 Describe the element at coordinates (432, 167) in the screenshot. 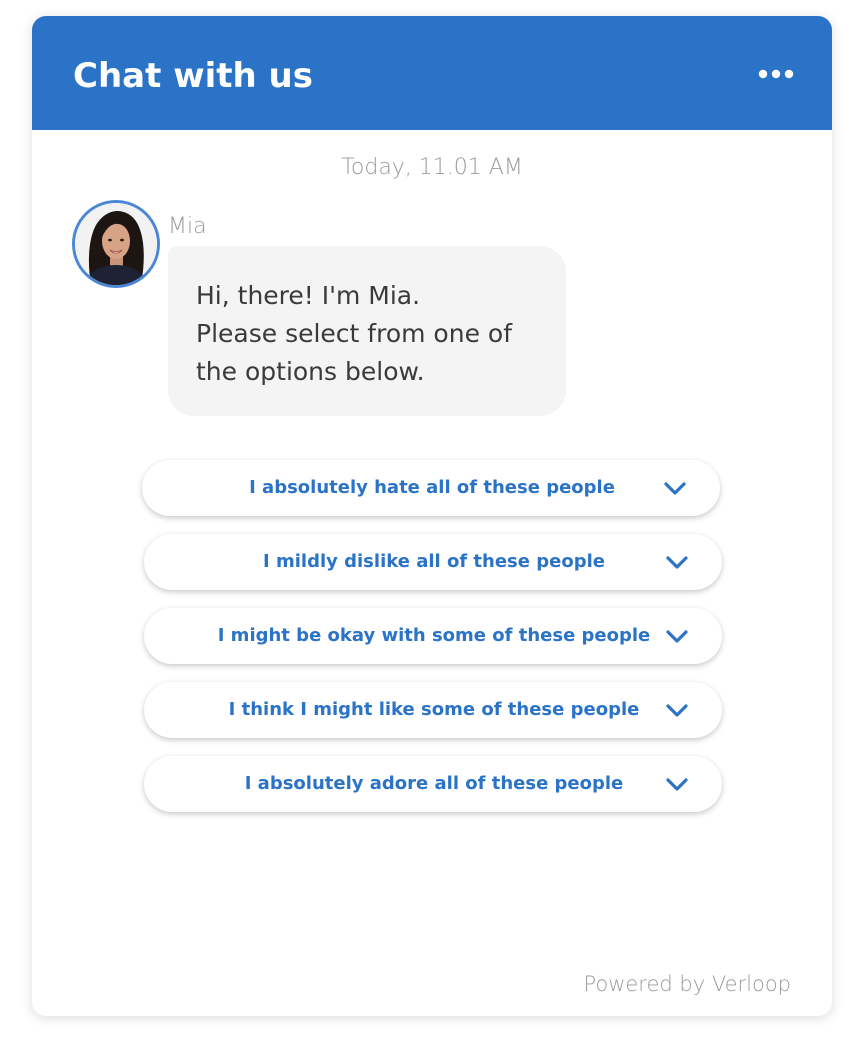

I see `message-timestamp: Today, 11.01 AM` at that location.